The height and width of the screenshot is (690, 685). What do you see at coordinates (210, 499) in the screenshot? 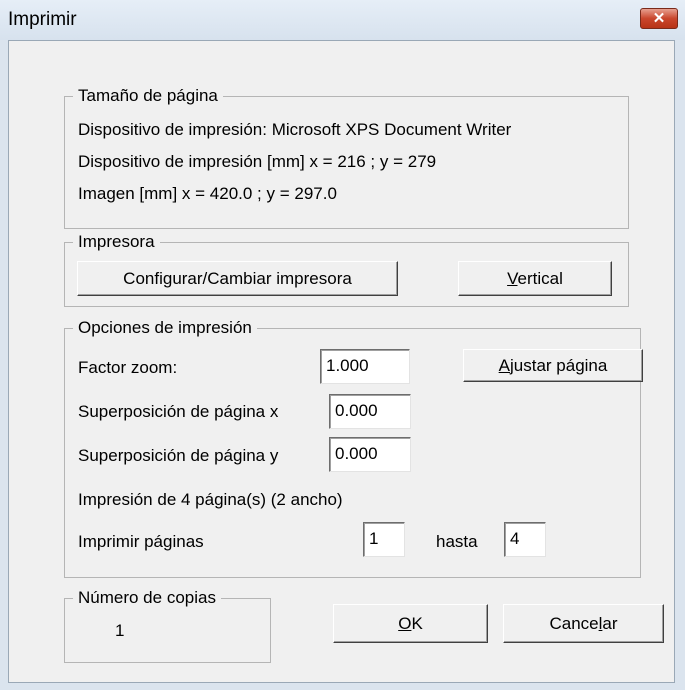
I see `pages-info-text: Impresión de 4 página(s) (2 ancho)` at bounding box center [210, 499].